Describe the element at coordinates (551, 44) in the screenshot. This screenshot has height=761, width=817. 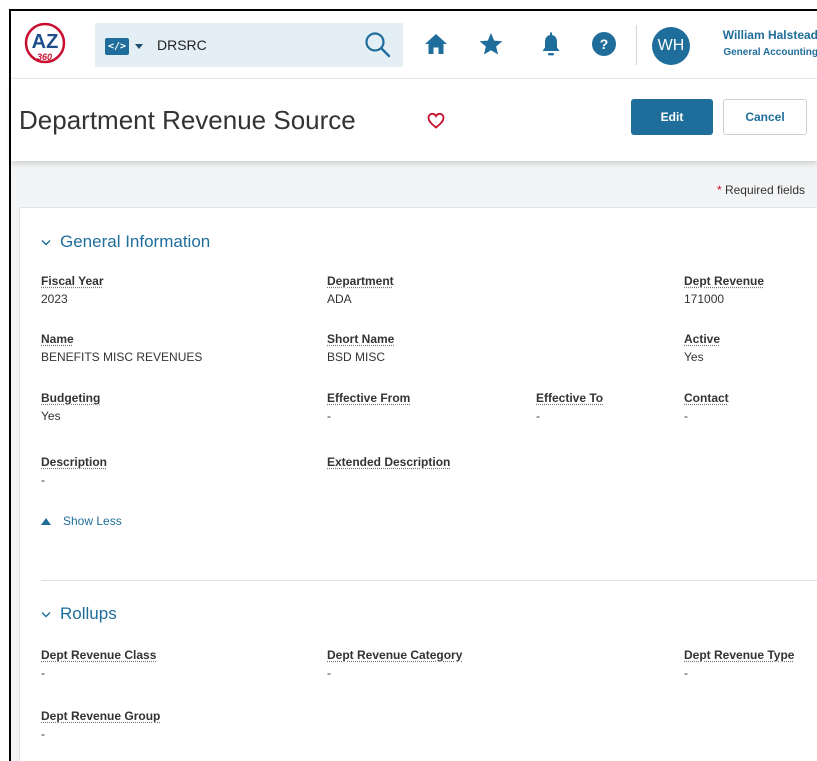
I see `bell-icon` at that location.